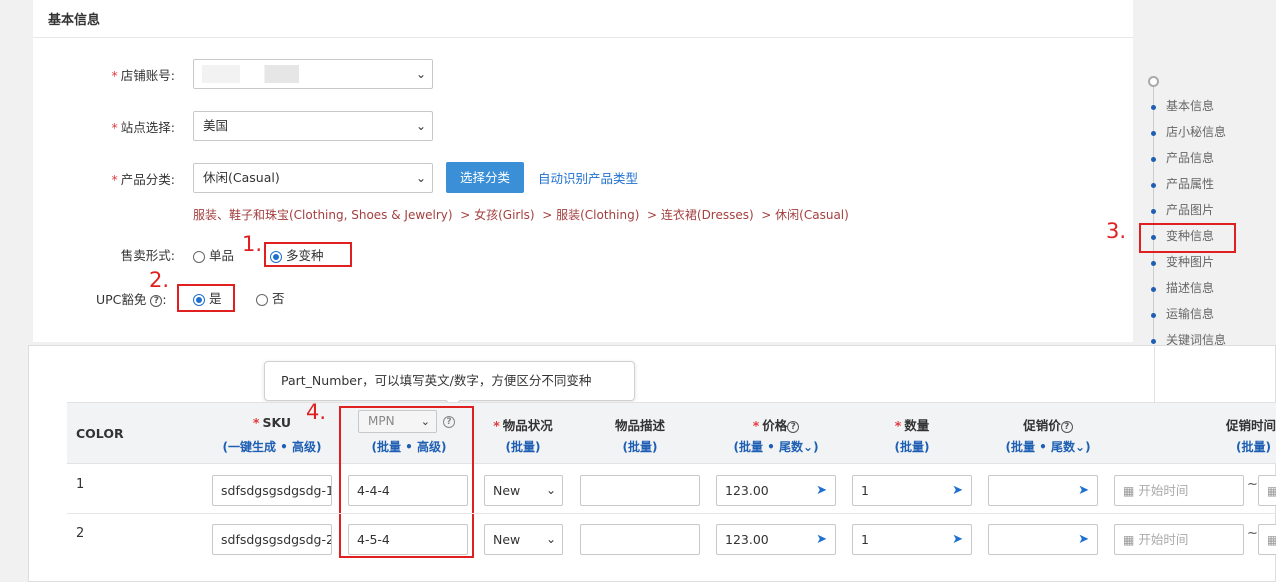  Describe the element at coordinates (1190, 209) in the screenshot. I see `nav-item-5: 产品图片` at that location.